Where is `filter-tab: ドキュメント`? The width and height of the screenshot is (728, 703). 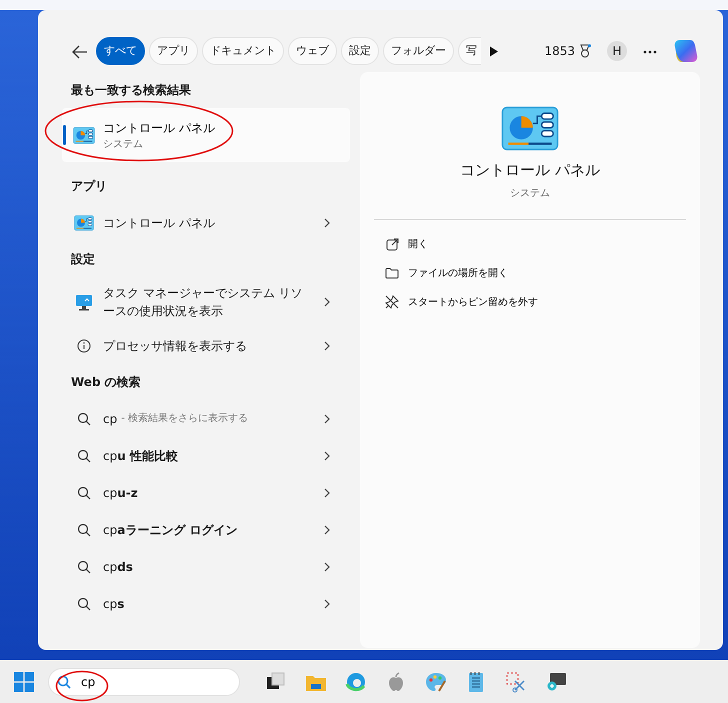
filter-tab: ドキュメント is located at coordinates (243, 51).